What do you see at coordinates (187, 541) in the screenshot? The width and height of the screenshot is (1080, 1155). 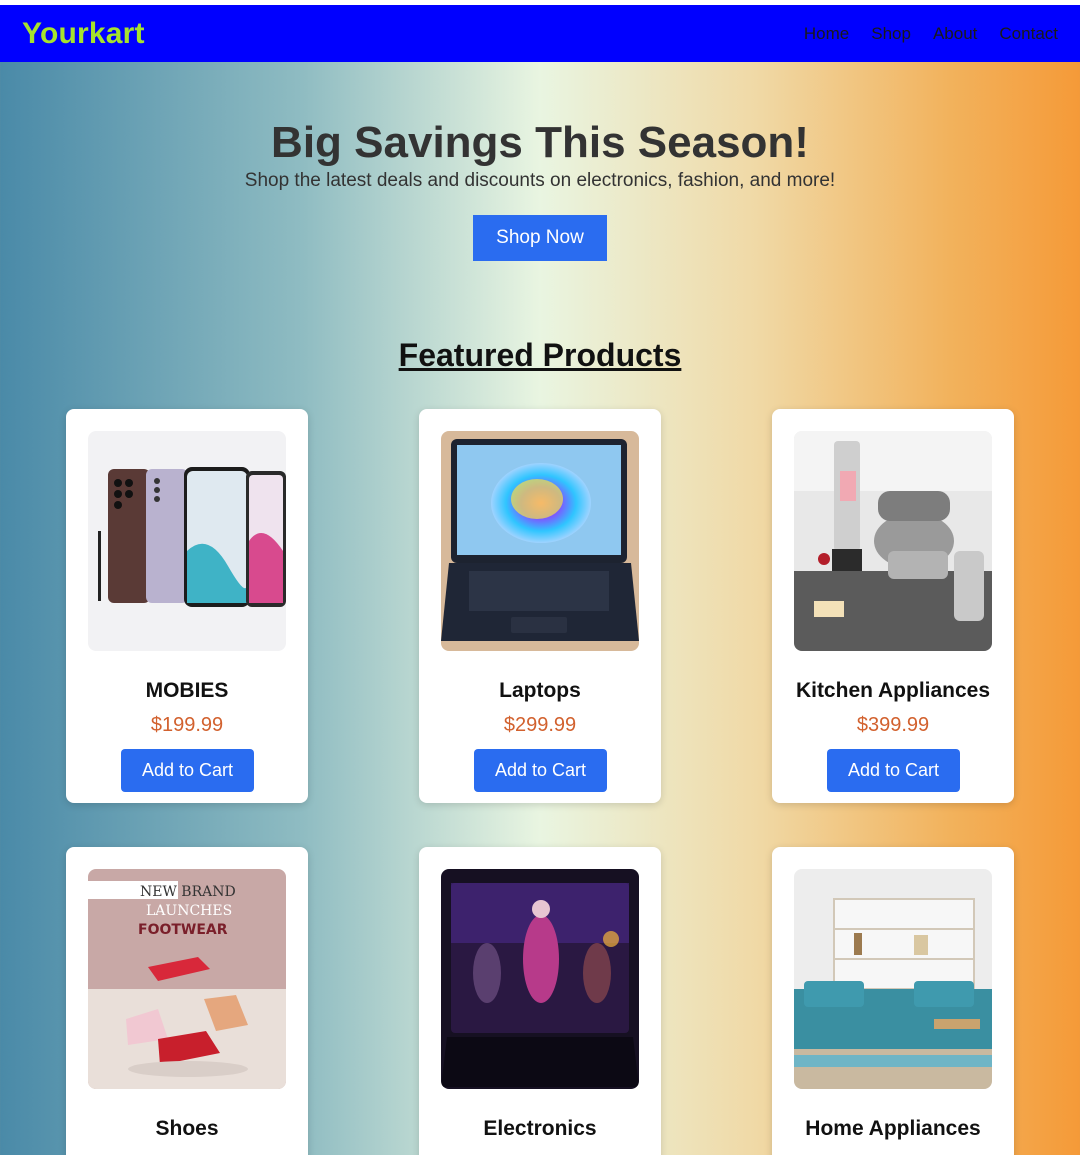 I see `product-image-mobiles` at bounding box center [187, 541].